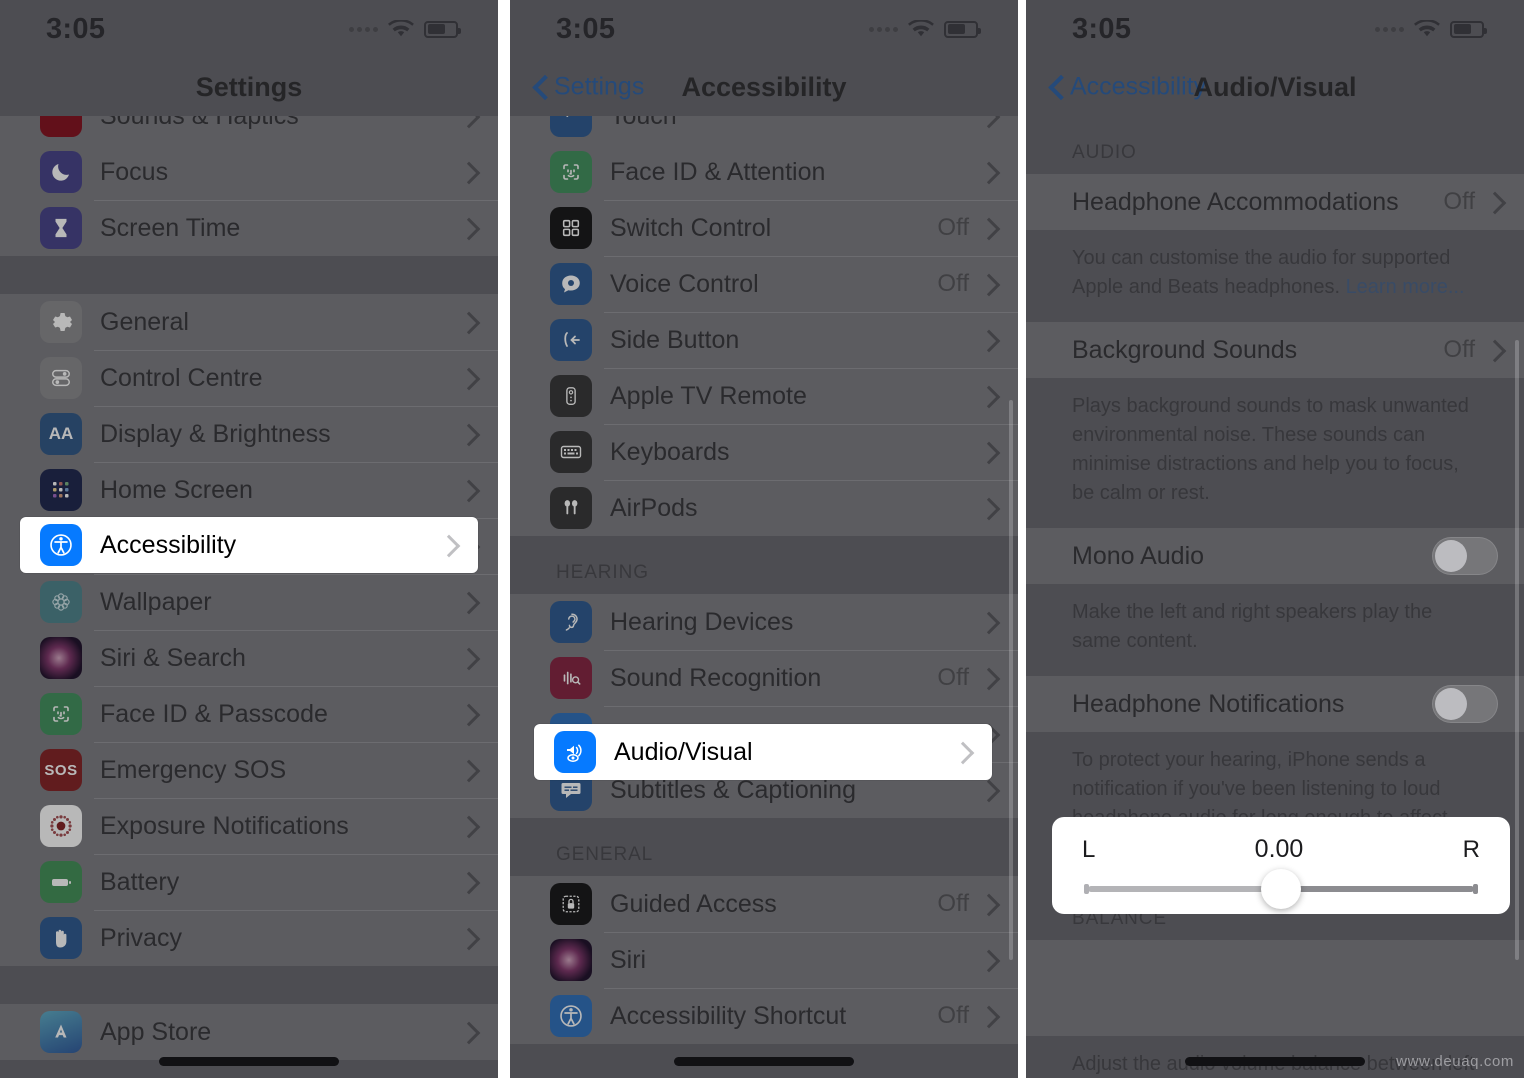  I want to click on list-item-label: Face ID & Passcode, so click(214, 713).